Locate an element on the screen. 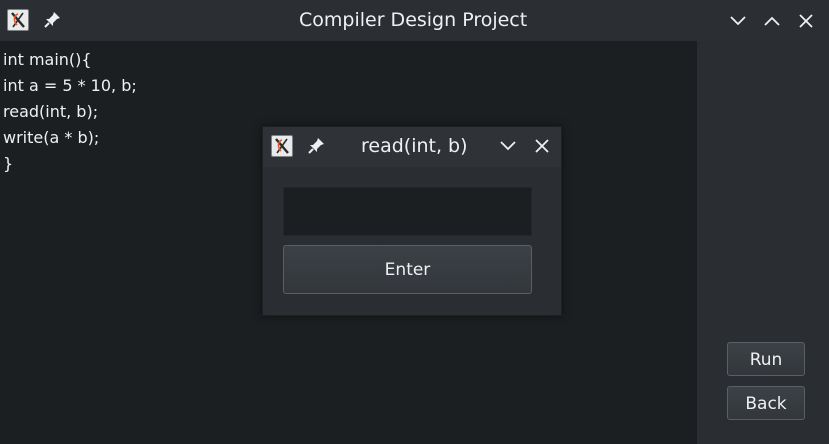  dialog-close-icon is located at coordinates (542, 146).